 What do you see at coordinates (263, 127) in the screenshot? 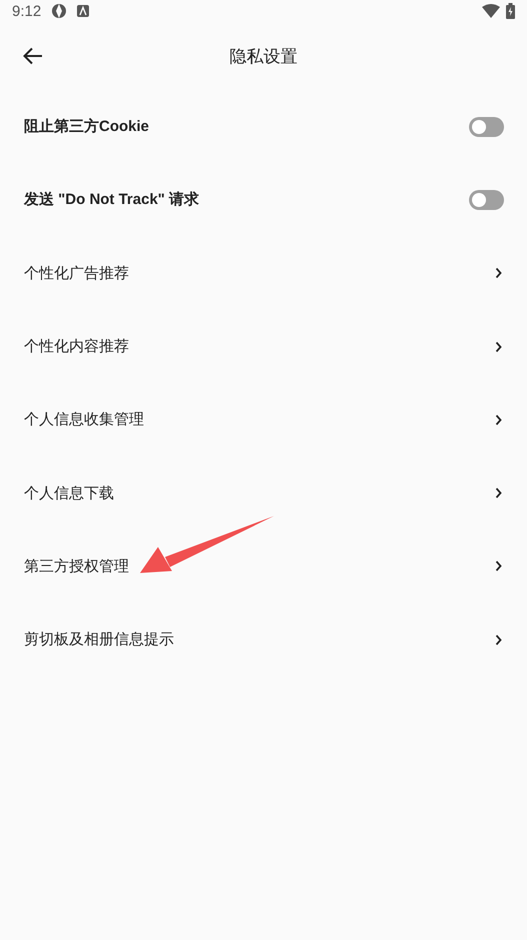
I see `settings-item: 阻止第三方Cookie` at bounding box center [263, 127].